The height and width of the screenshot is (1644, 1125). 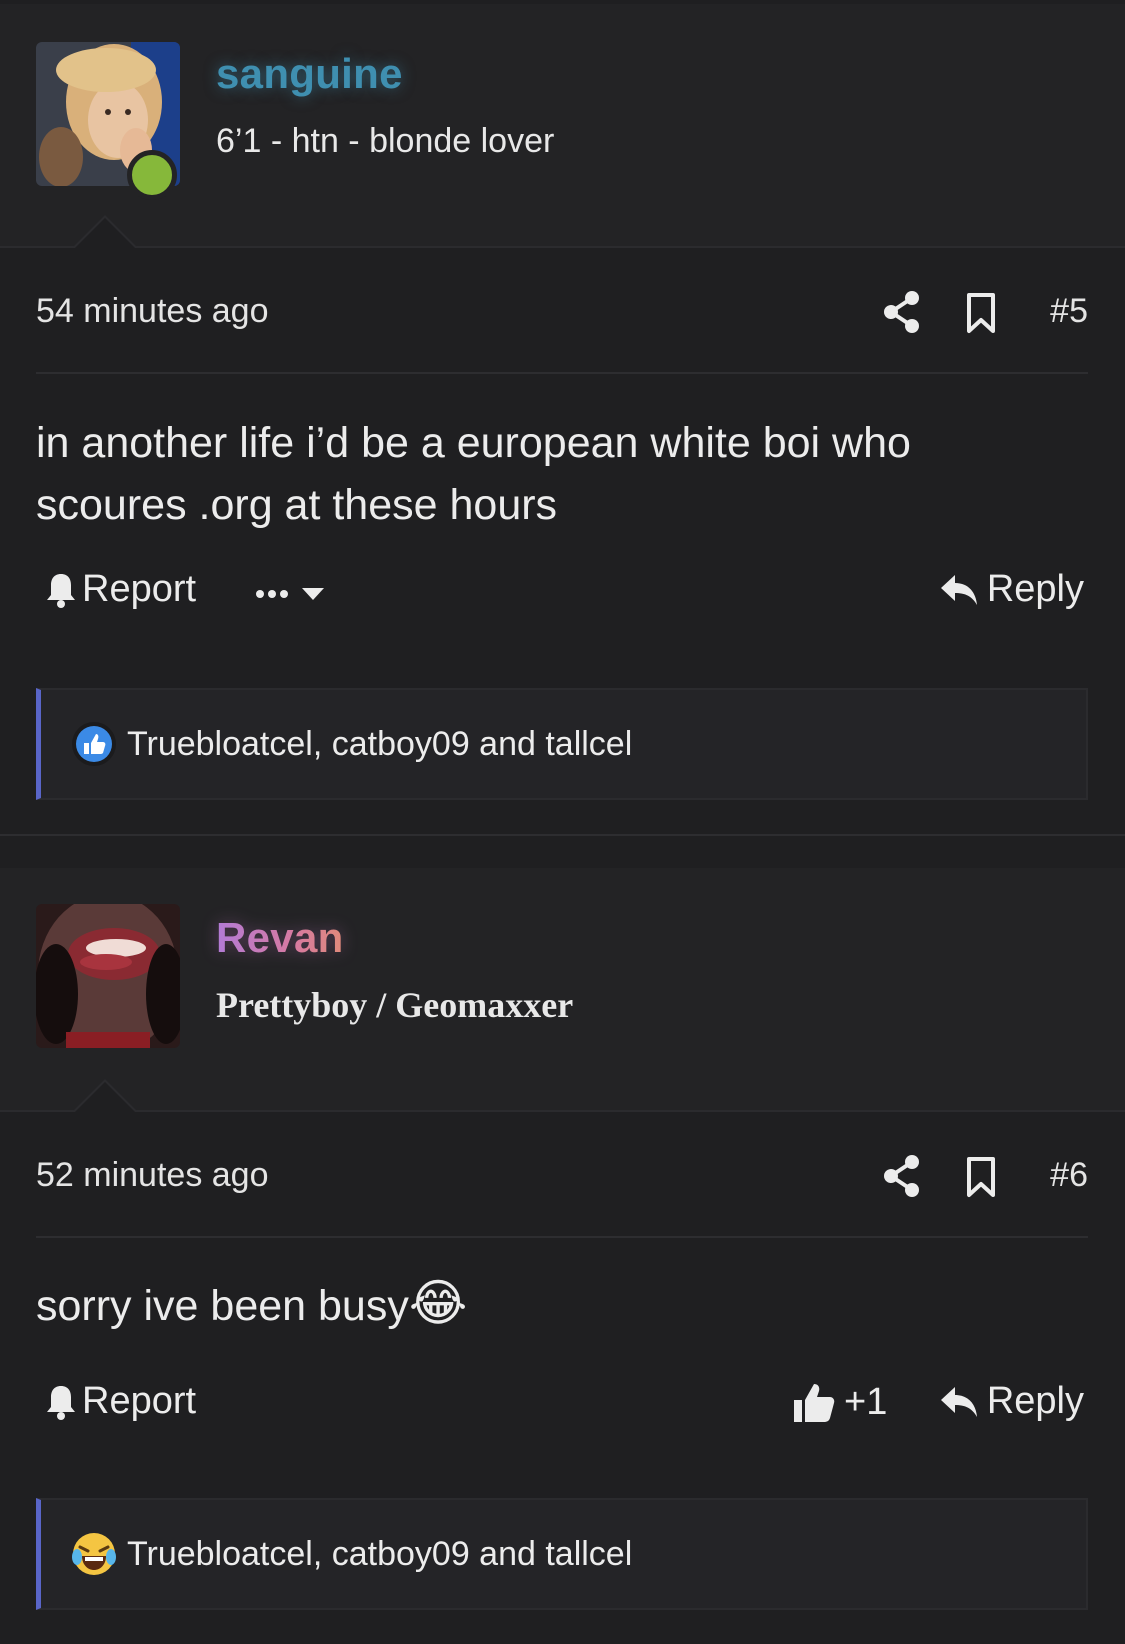 What do you see at coordinates (438, 1303) in the screenshot?
I see `laughing-emoji-icon: 😂` at bounding box center [438, 1303].